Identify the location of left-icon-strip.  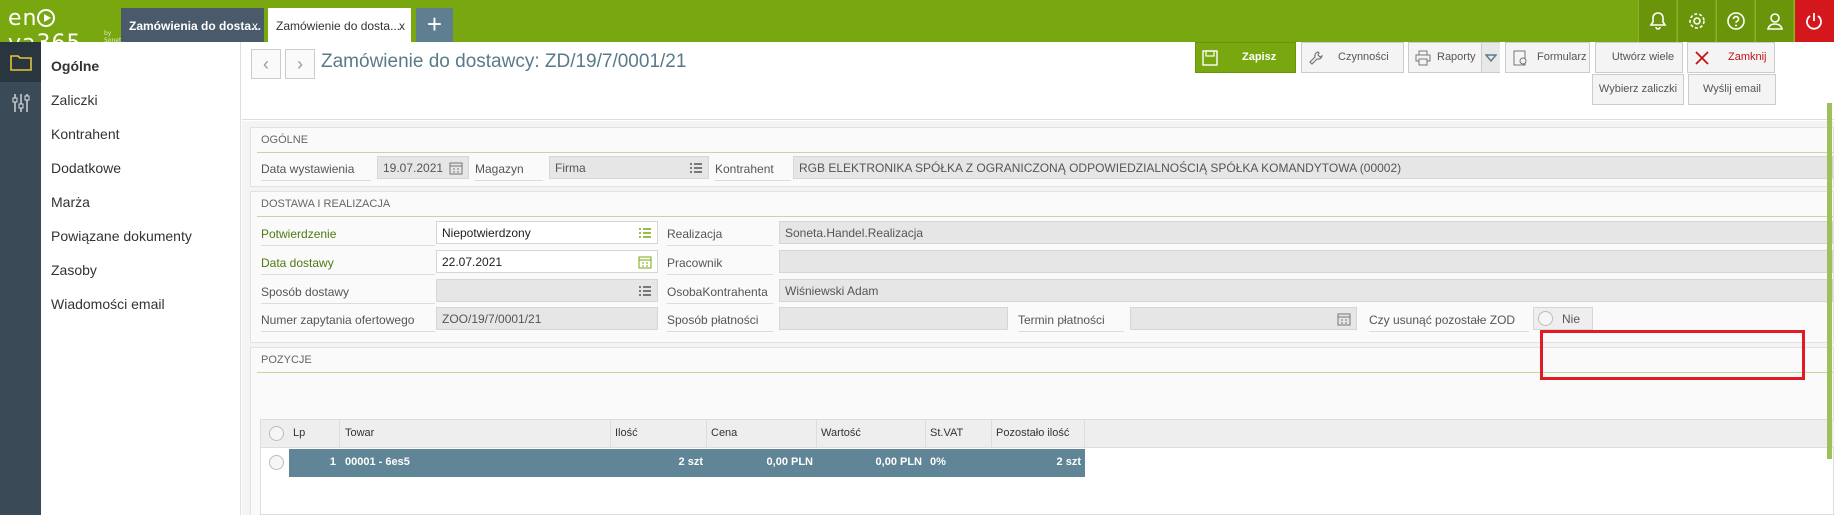
(20, 278).